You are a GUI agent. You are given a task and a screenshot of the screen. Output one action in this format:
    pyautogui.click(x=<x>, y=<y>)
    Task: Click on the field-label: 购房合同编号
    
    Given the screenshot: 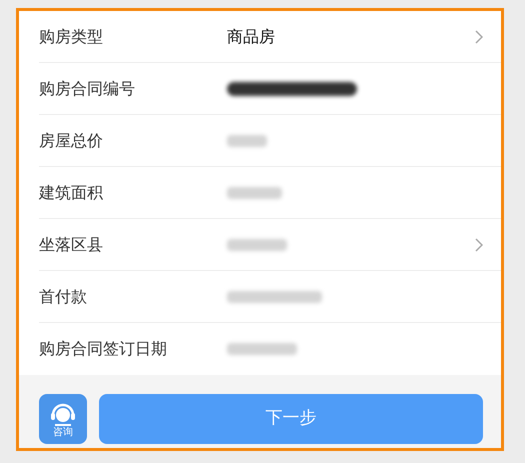 What is the action you would take?
    pyautogui.click(x=87, y=89)
    